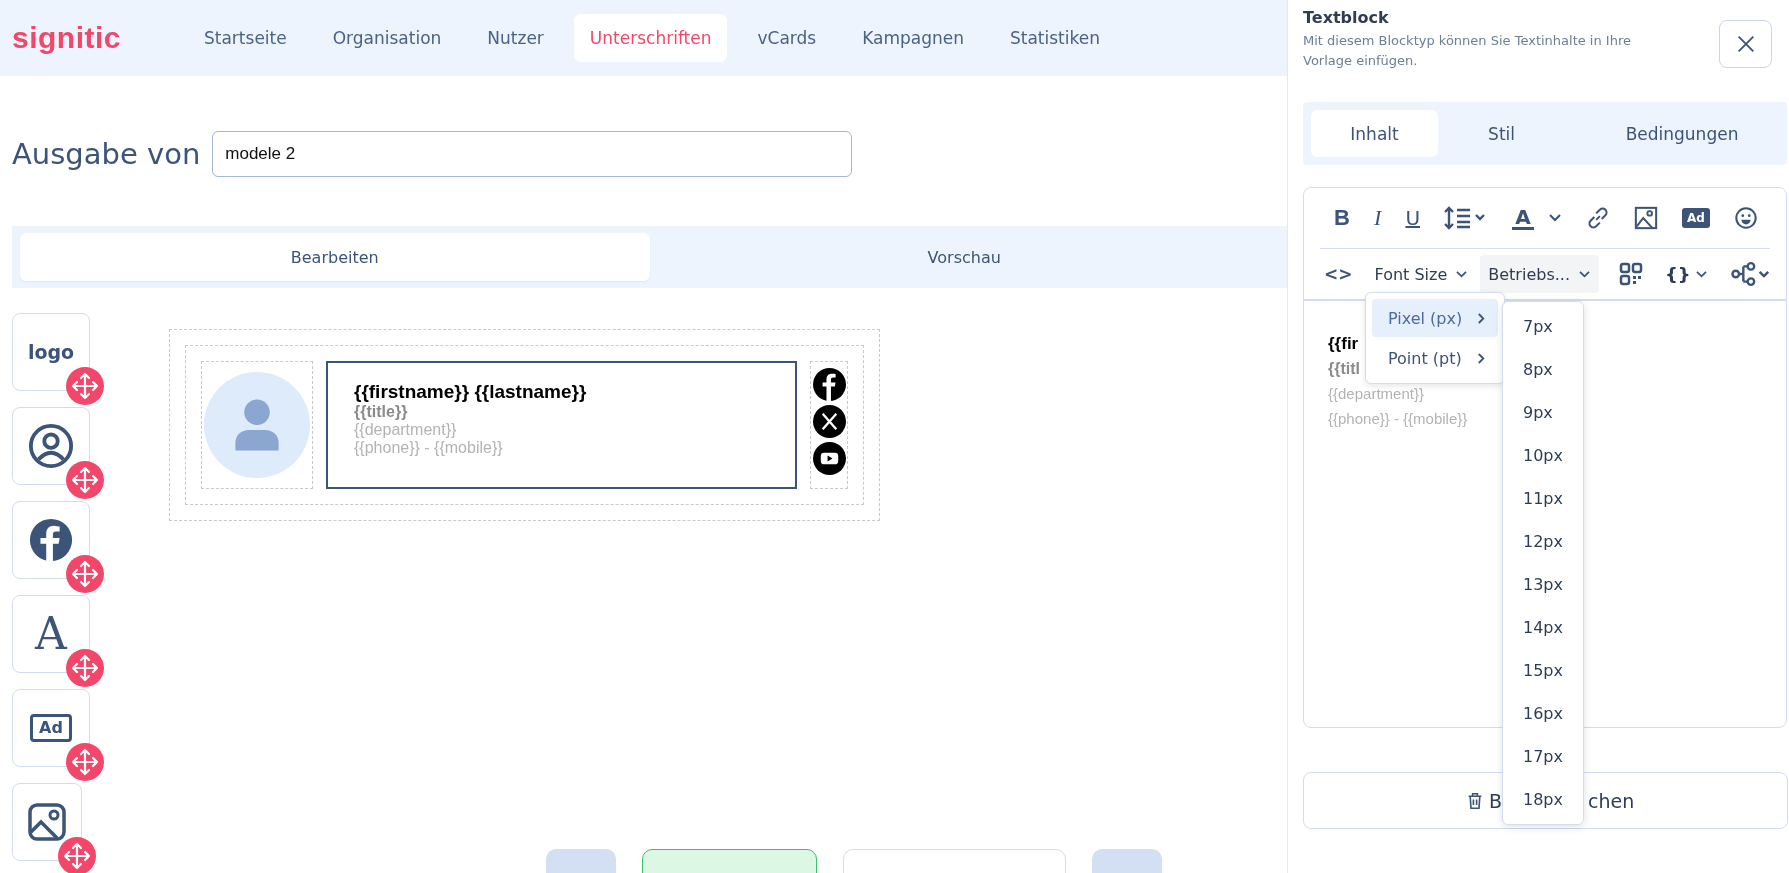 This screenshot has height=873, width=1789. What do you see at coordinates (532, 154) in the screenshot?
I see `name-input-field: modele 2` at bounding box center [532, 154].